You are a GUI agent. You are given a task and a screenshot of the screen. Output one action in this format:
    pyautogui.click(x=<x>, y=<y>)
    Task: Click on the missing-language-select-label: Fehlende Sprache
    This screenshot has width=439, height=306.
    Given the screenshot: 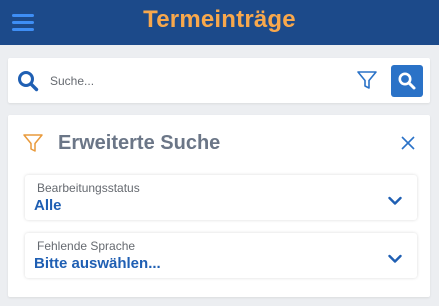 What is the action you would take?
    pyautogui.click(x=86, y=246)
    